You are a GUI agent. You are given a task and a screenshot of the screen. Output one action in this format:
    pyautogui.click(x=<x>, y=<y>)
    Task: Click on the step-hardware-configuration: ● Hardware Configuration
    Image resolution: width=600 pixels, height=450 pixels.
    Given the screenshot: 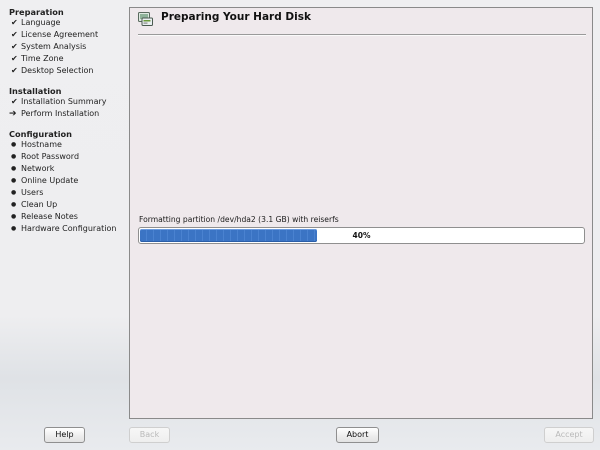 What is the action you would take?
    pyautogui.click(x=64, y=228)
    